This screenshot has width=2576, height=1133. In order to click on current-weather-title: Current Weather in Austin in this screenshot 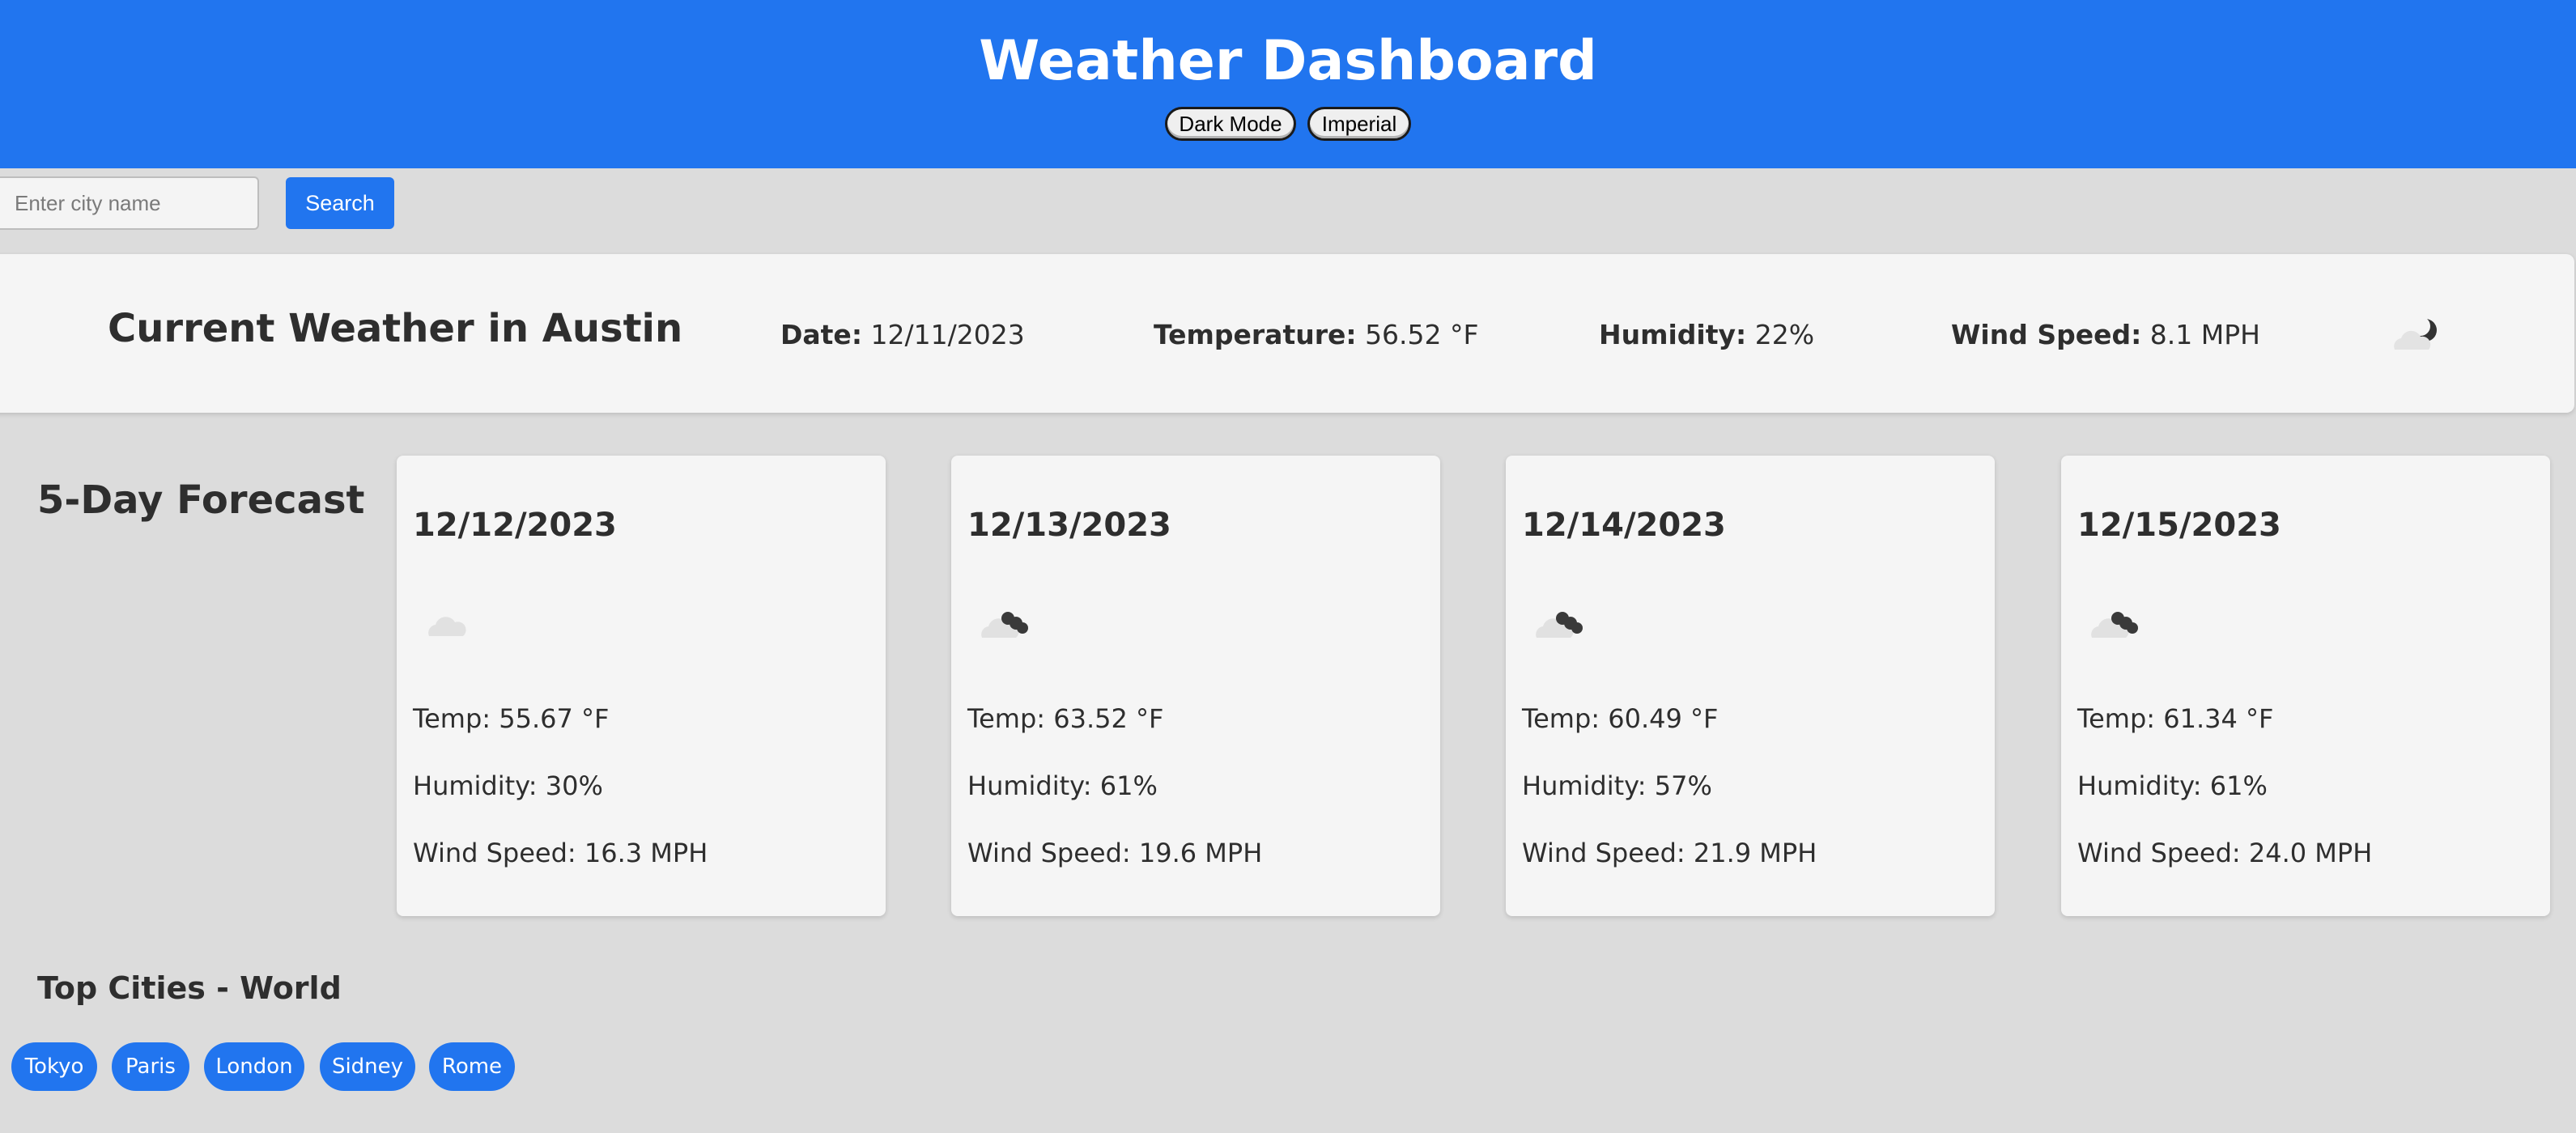, I will do `click(396, 328)`.